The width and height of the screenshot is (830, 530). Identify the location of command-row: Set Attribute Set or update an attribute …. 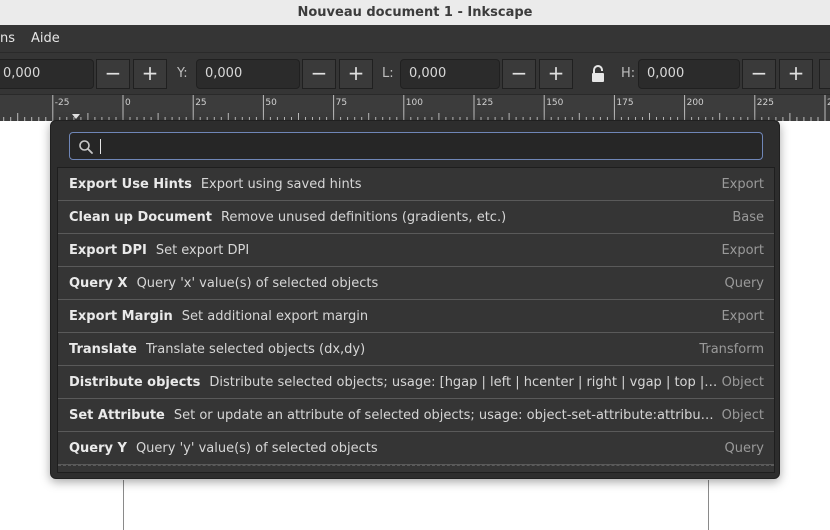
(416, 415).